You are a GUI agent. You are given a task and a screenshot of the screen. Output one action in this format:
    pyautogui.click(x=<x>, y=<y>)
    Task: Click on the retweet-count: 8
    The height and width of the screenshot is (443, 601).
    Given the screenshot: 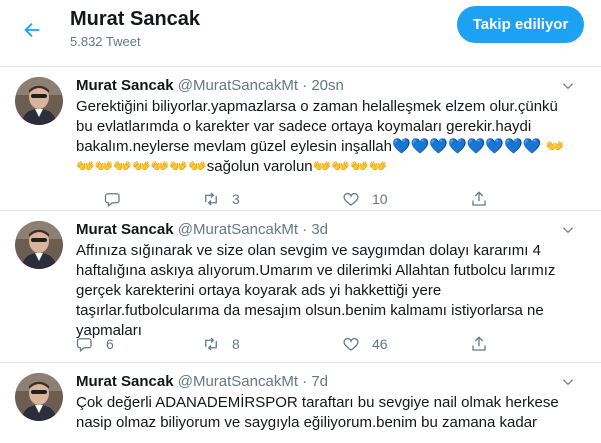 What is the action you would take?
    pyautogui.click(x=236, y=344)
    